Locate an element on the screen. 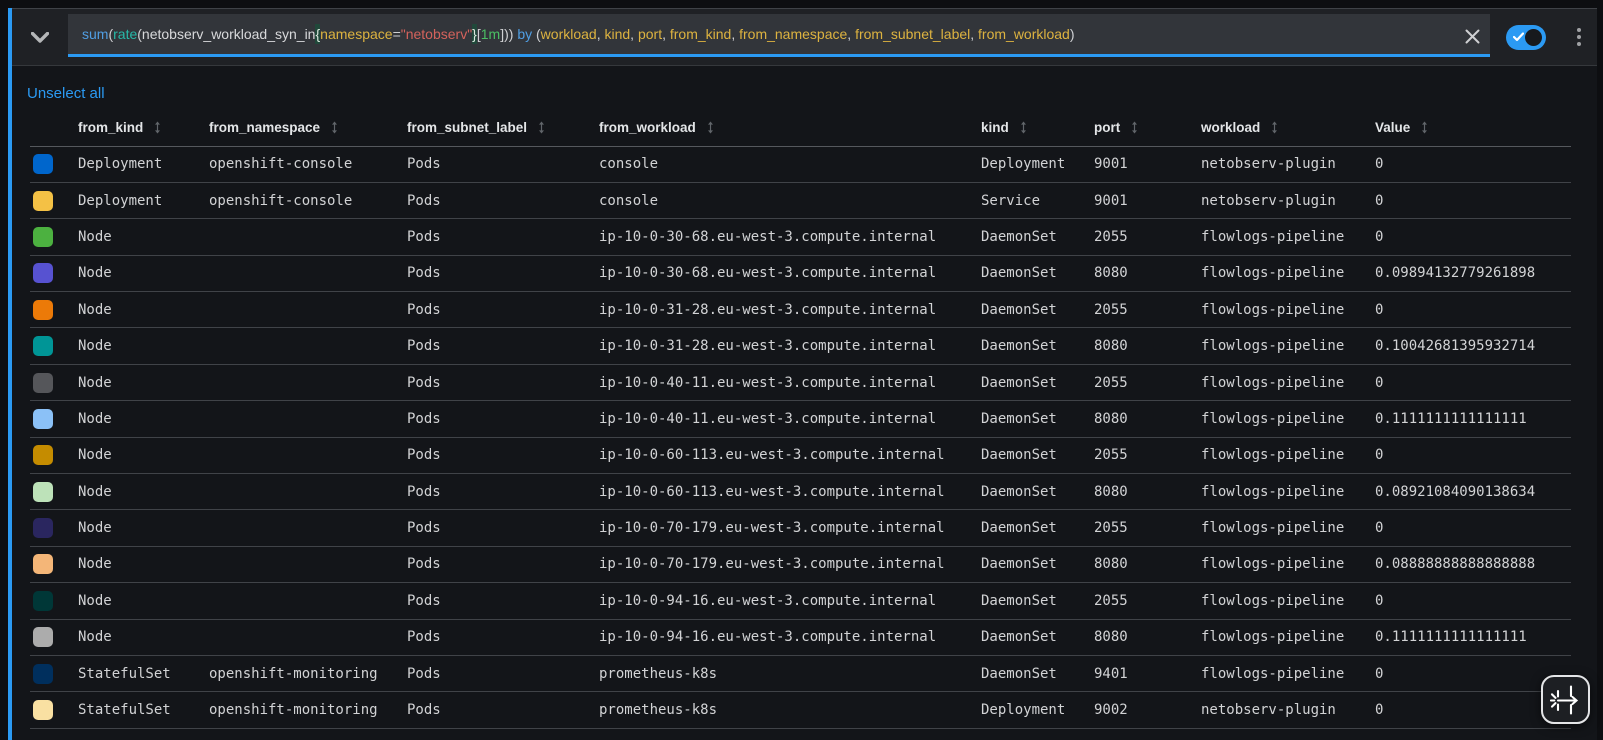 The image size is (1603, 740). column-header-workload: workload is located at coordinates (1288, 128).